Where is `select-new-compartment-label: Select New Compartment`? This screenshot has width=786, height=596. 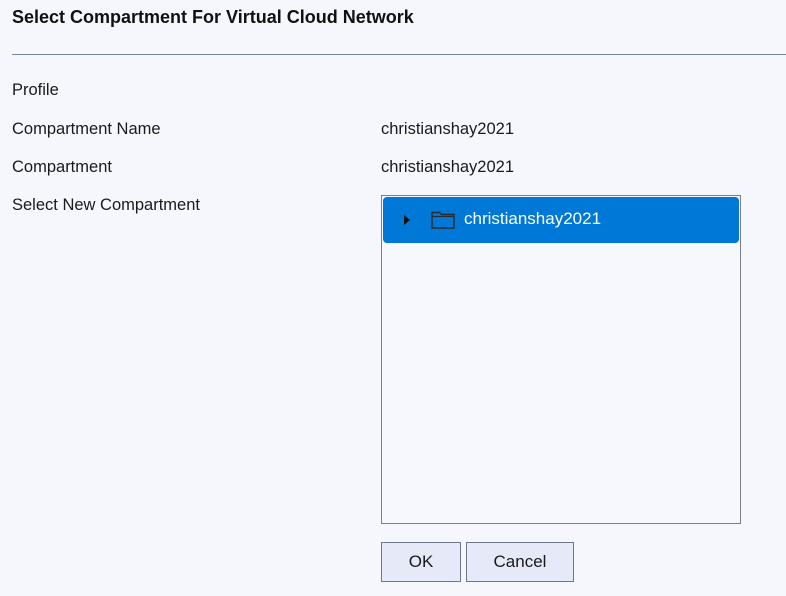 select-new-compartment-label: Select New Compartment is located at coordinates (106, 205).